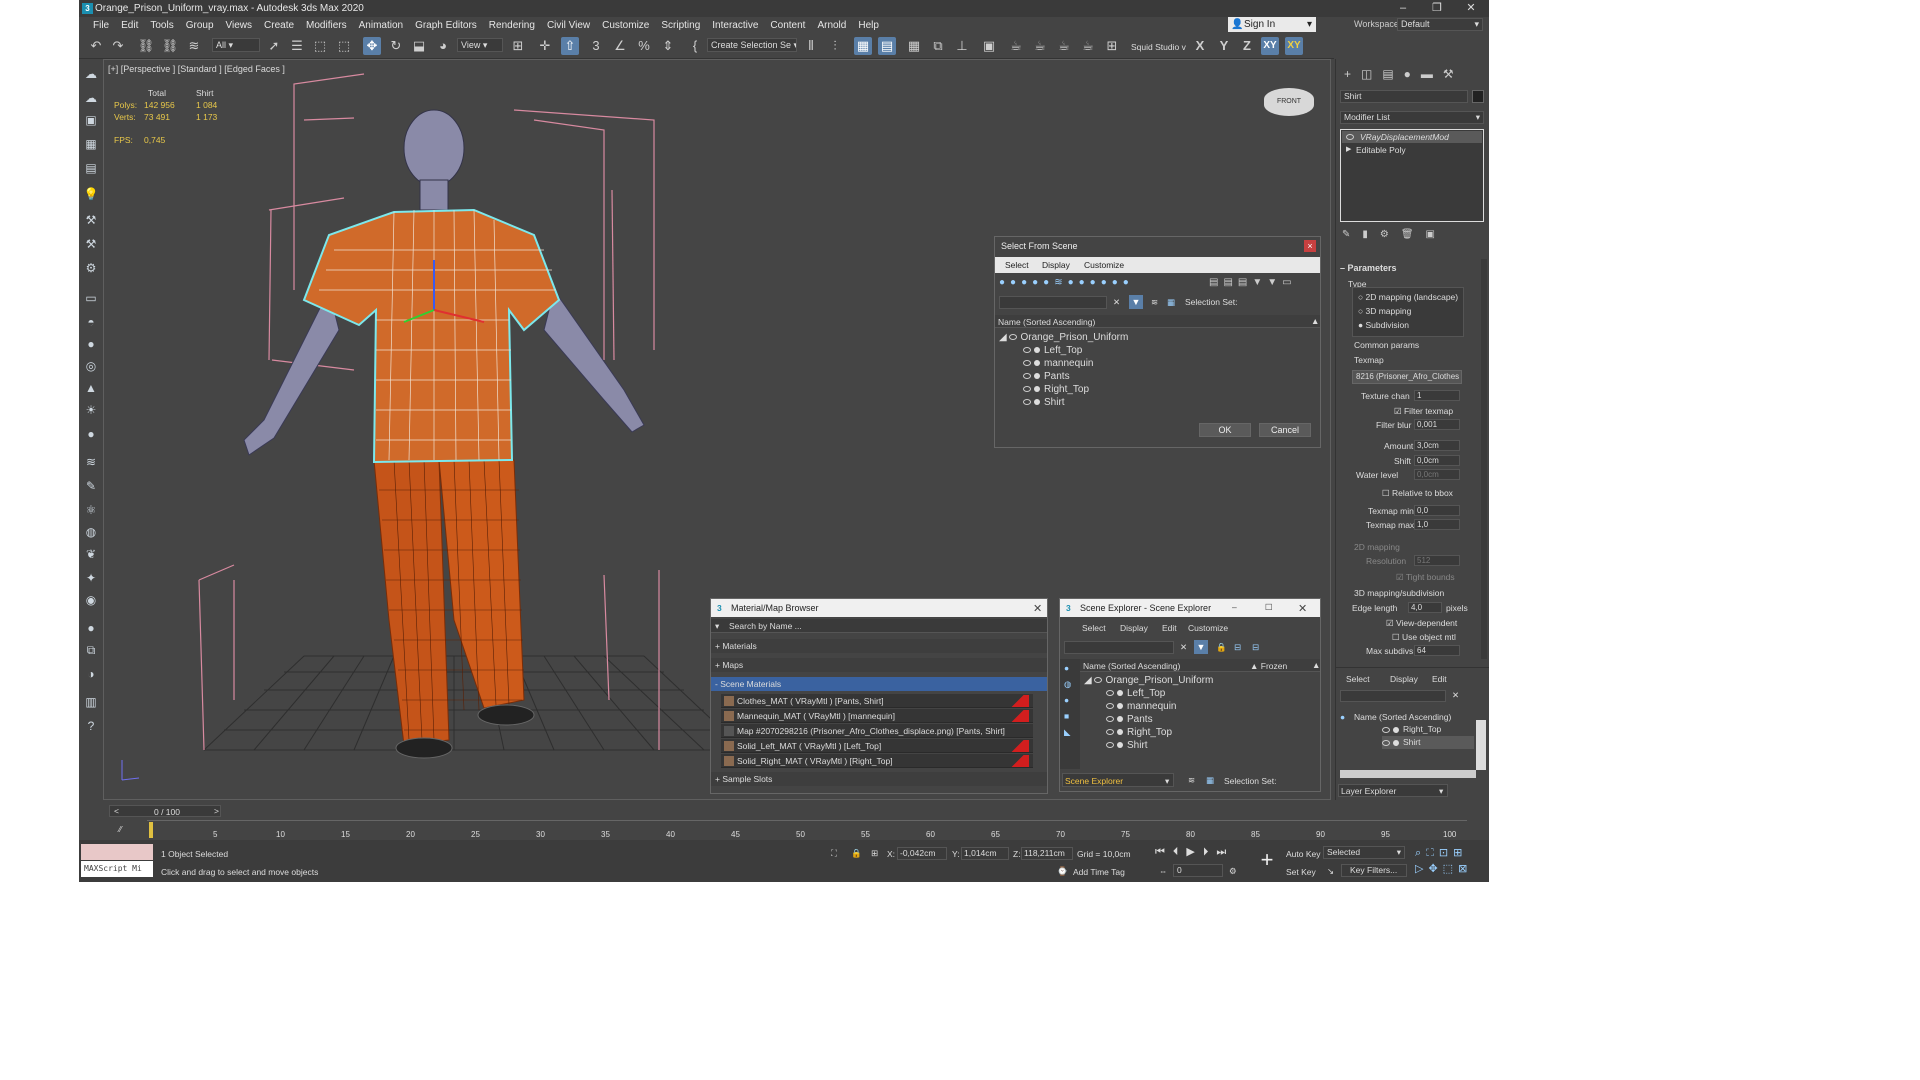 The width and height of the screenshot is (1920, 1080). I want to click on select-search-input, so click(1053, 302).